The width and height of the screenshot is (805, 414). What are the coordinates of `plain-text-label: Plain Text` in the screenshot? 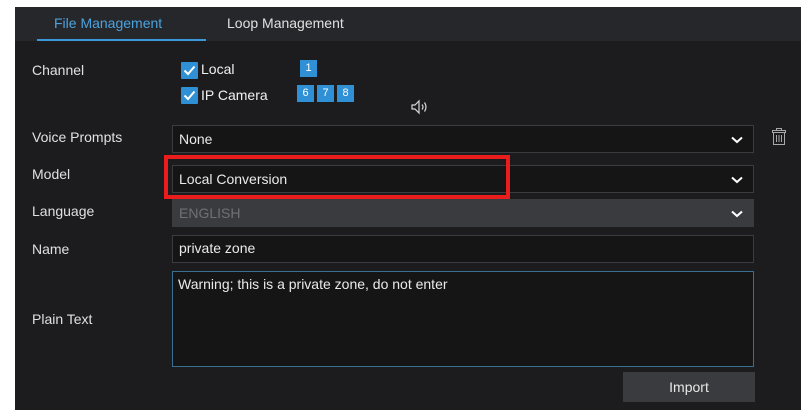 It's located at (62, 319).